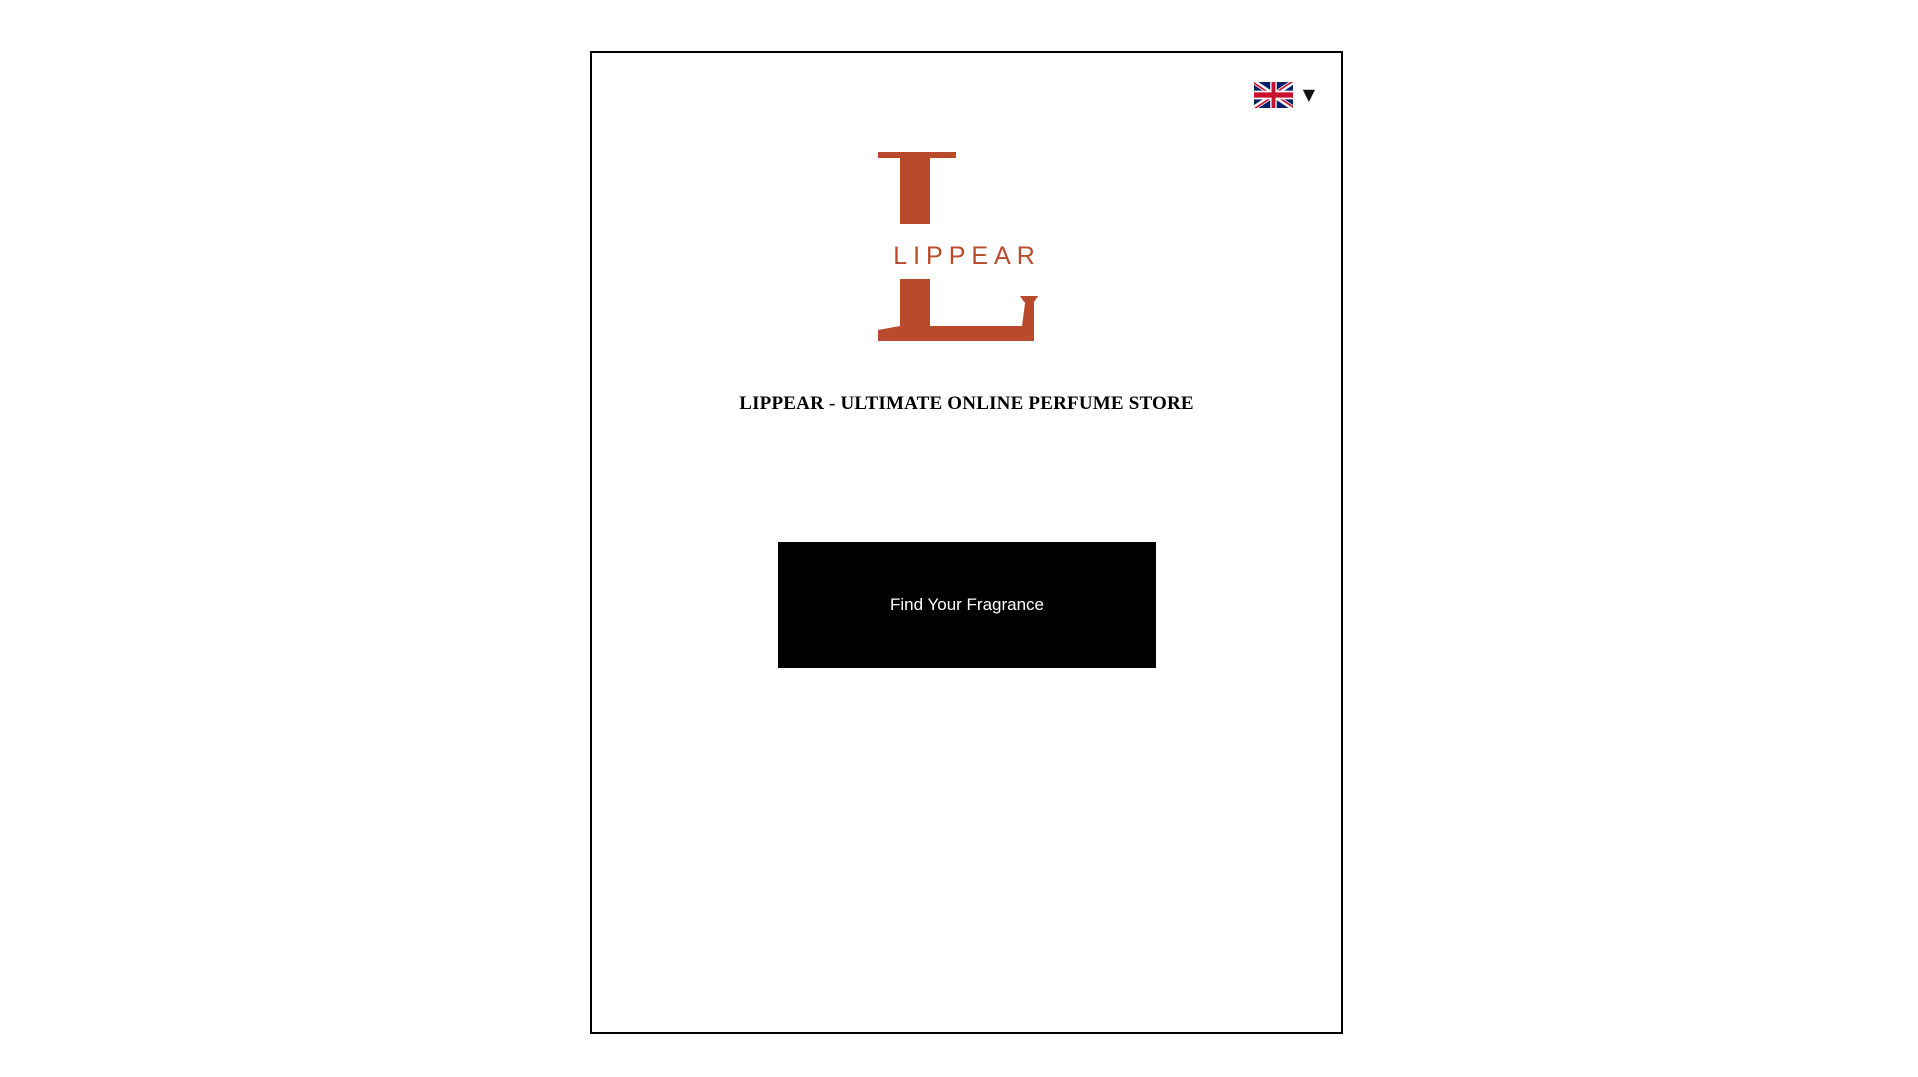  Describe the element at coordinates (1308, 94) in the screenshot. I see `triangle-down-icon: ▼` at that location.